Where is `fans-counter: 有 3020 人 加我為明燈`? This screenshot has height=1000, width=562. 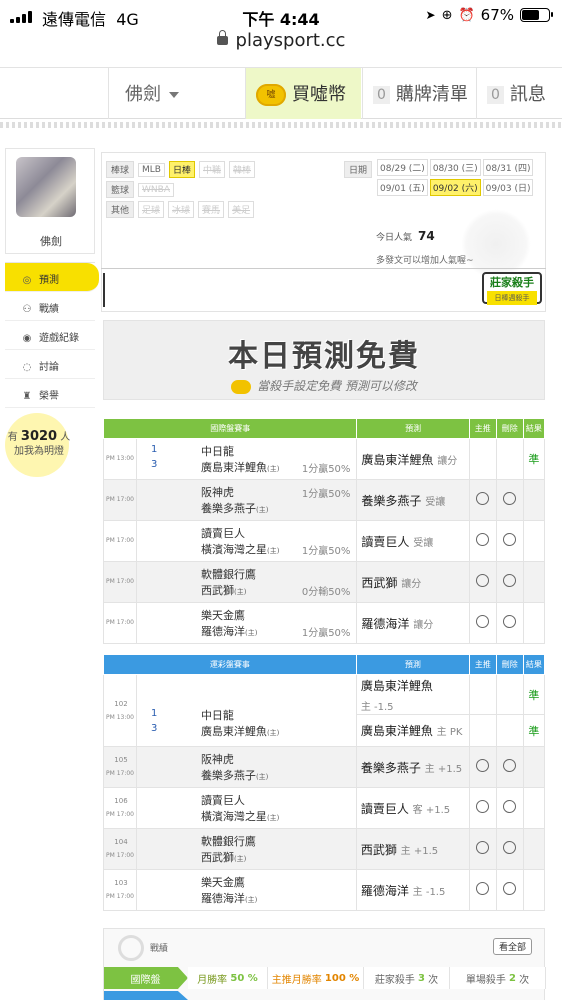 fans-counter: 有 3020 人 加我為明燈 is located at coordinates (39, 444).